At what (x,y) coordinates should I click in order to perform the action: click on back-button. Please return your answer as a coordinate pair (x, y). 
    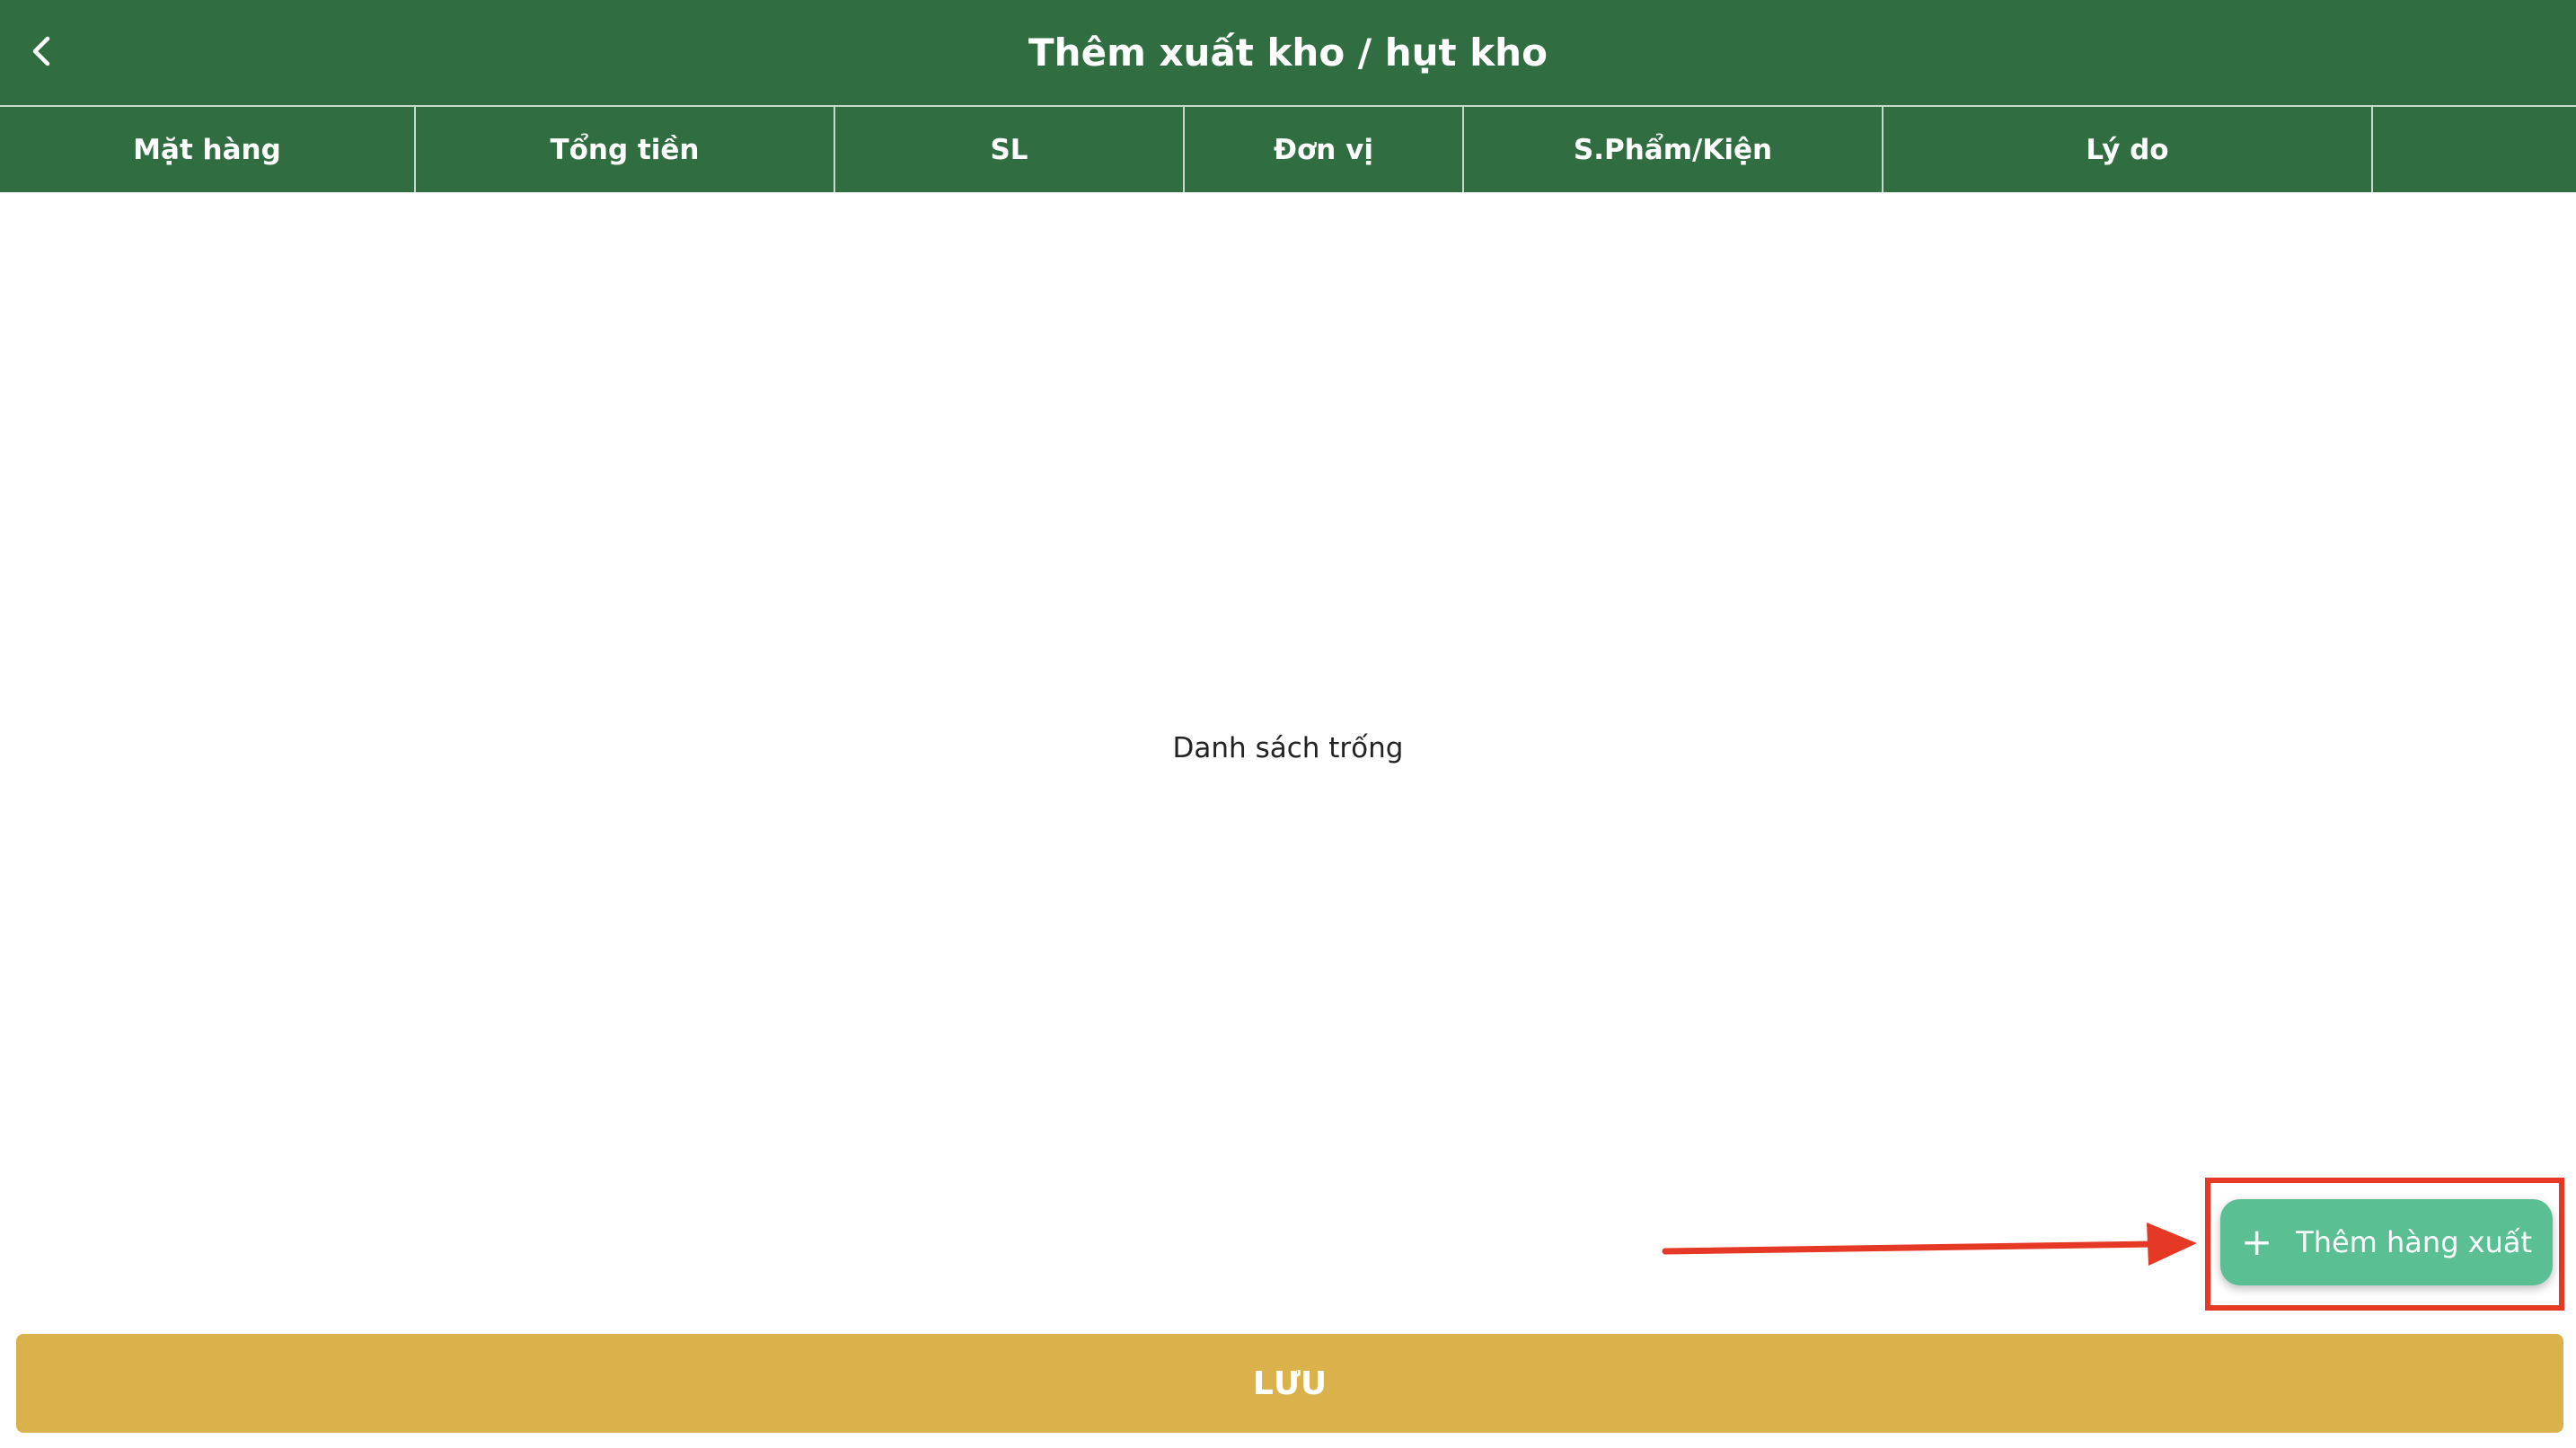
    Looking at the image, I should click on (42, 52).